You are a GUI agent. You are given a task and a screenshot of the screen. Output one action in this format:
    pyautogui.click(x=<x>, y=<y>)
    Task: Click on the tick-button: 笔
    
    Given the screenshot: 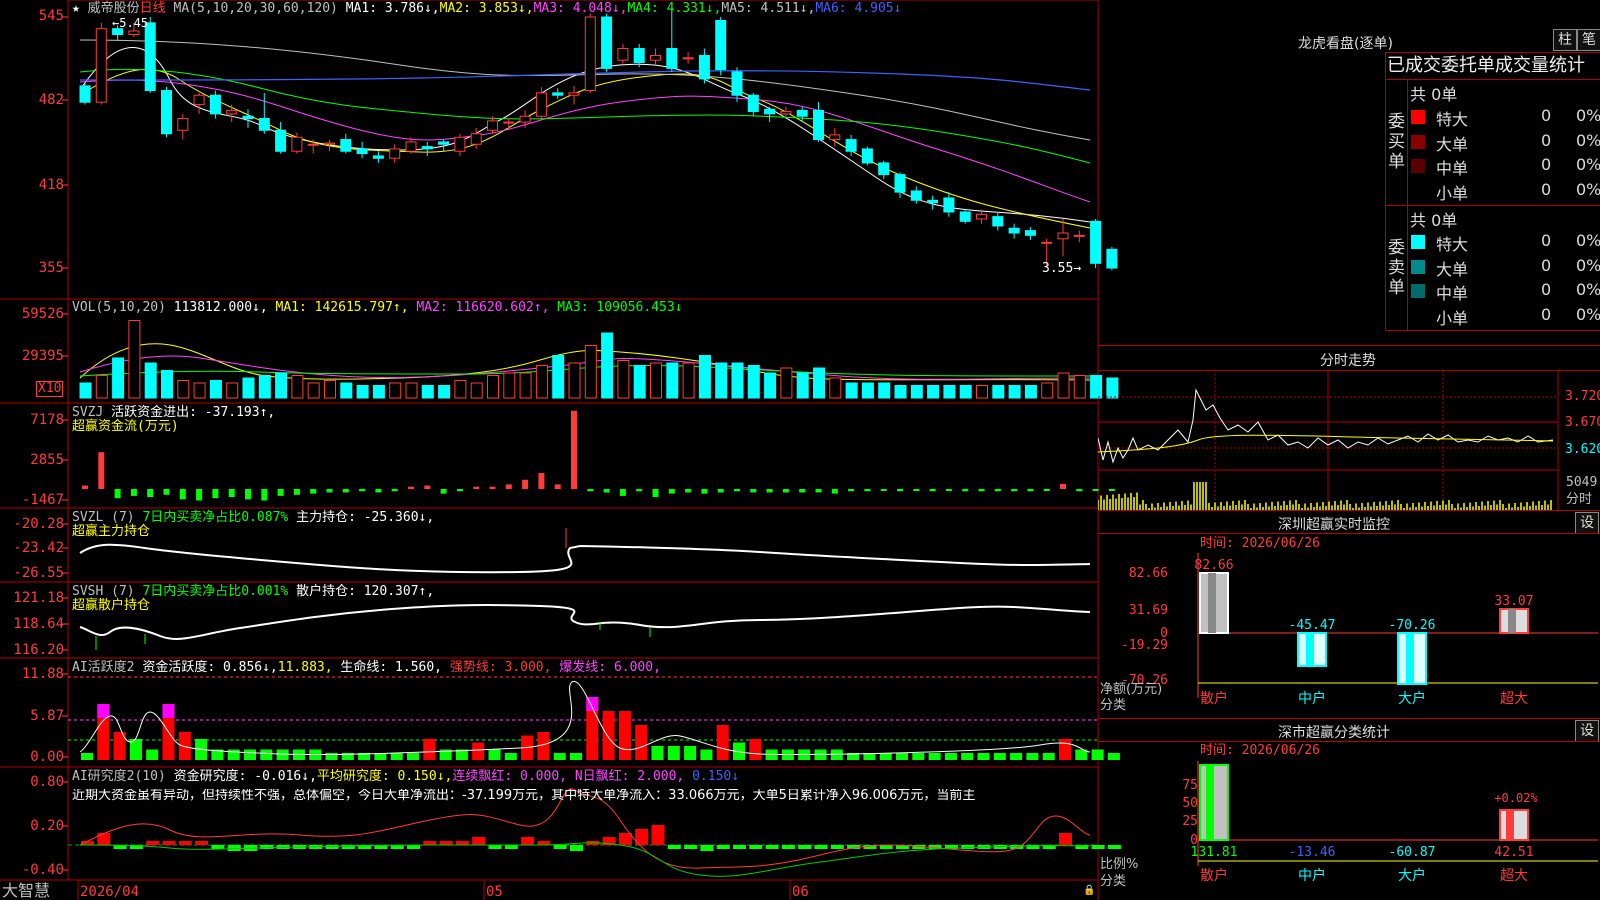 What is the action you would take?
    pyautogui.click(x=1588, y=40)
    